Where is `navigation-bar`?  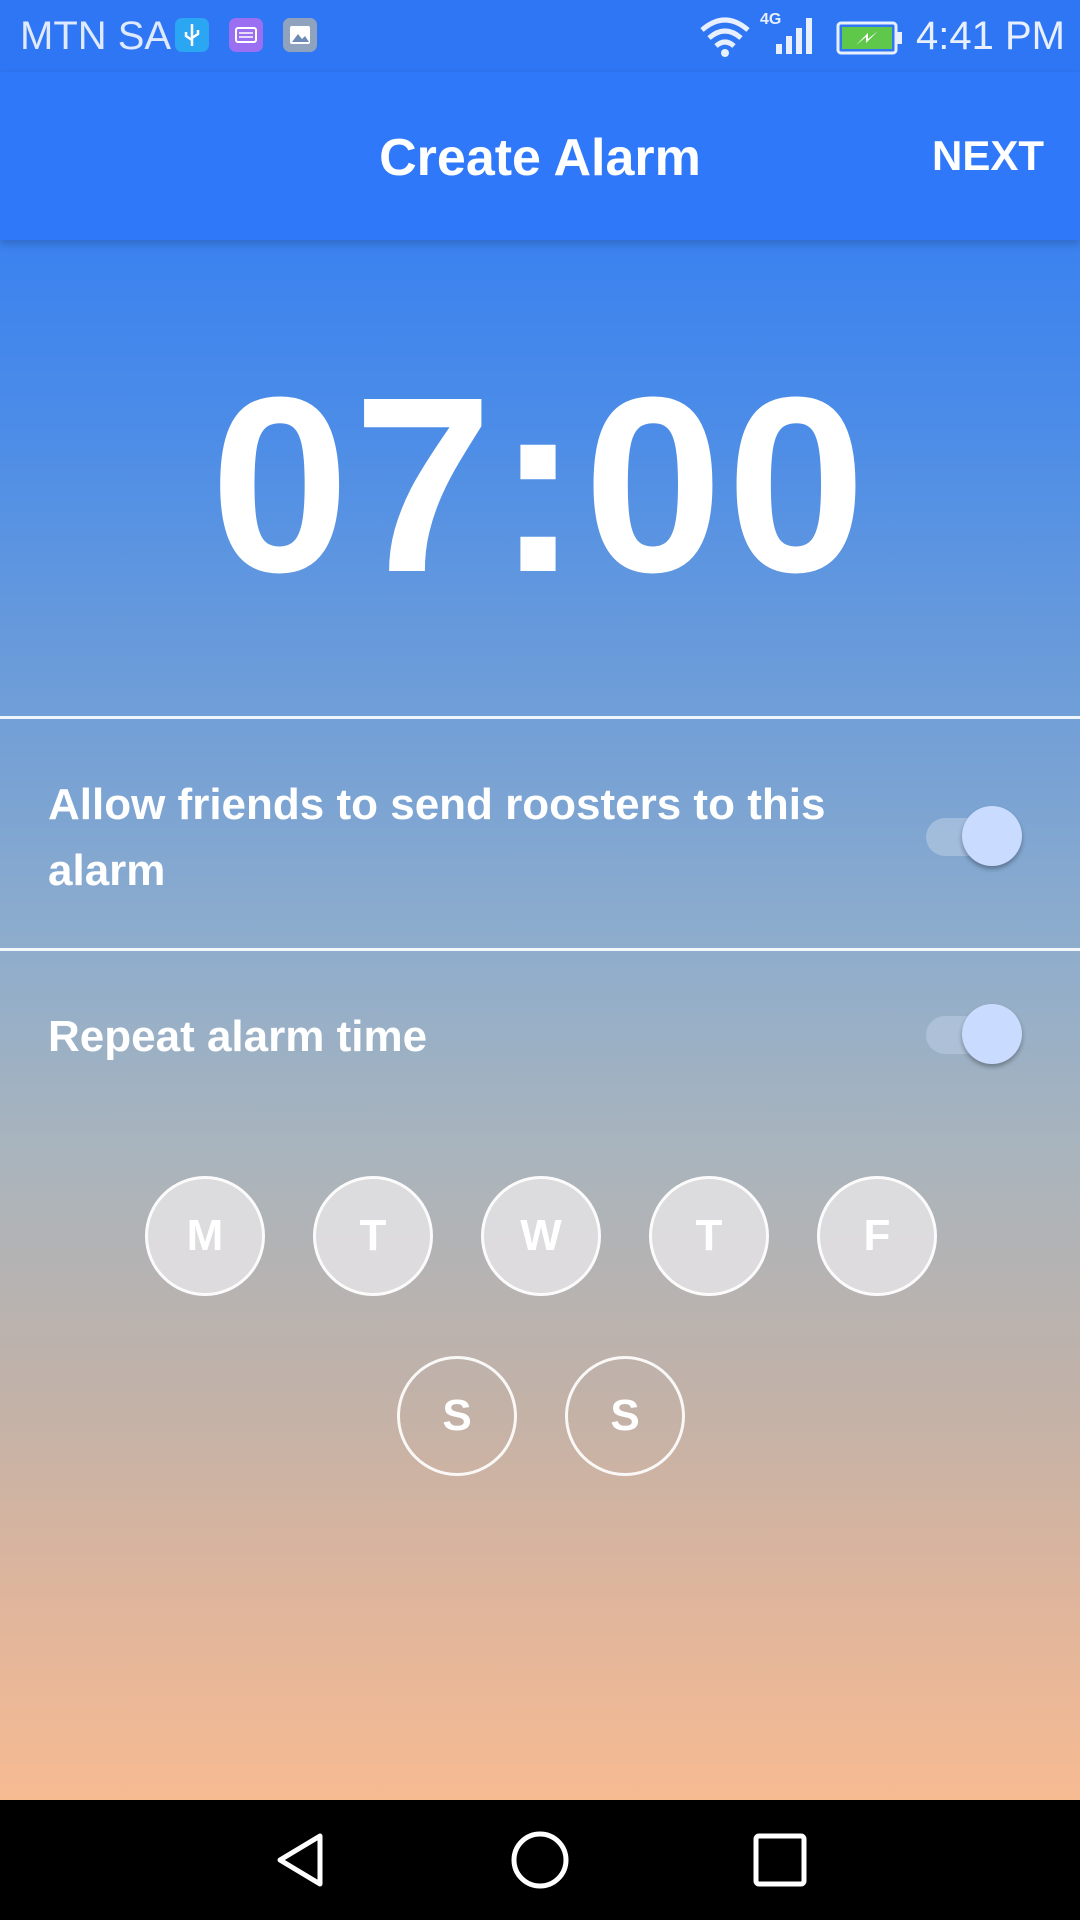
navigation-bar is located at coordinates (540, 1860).